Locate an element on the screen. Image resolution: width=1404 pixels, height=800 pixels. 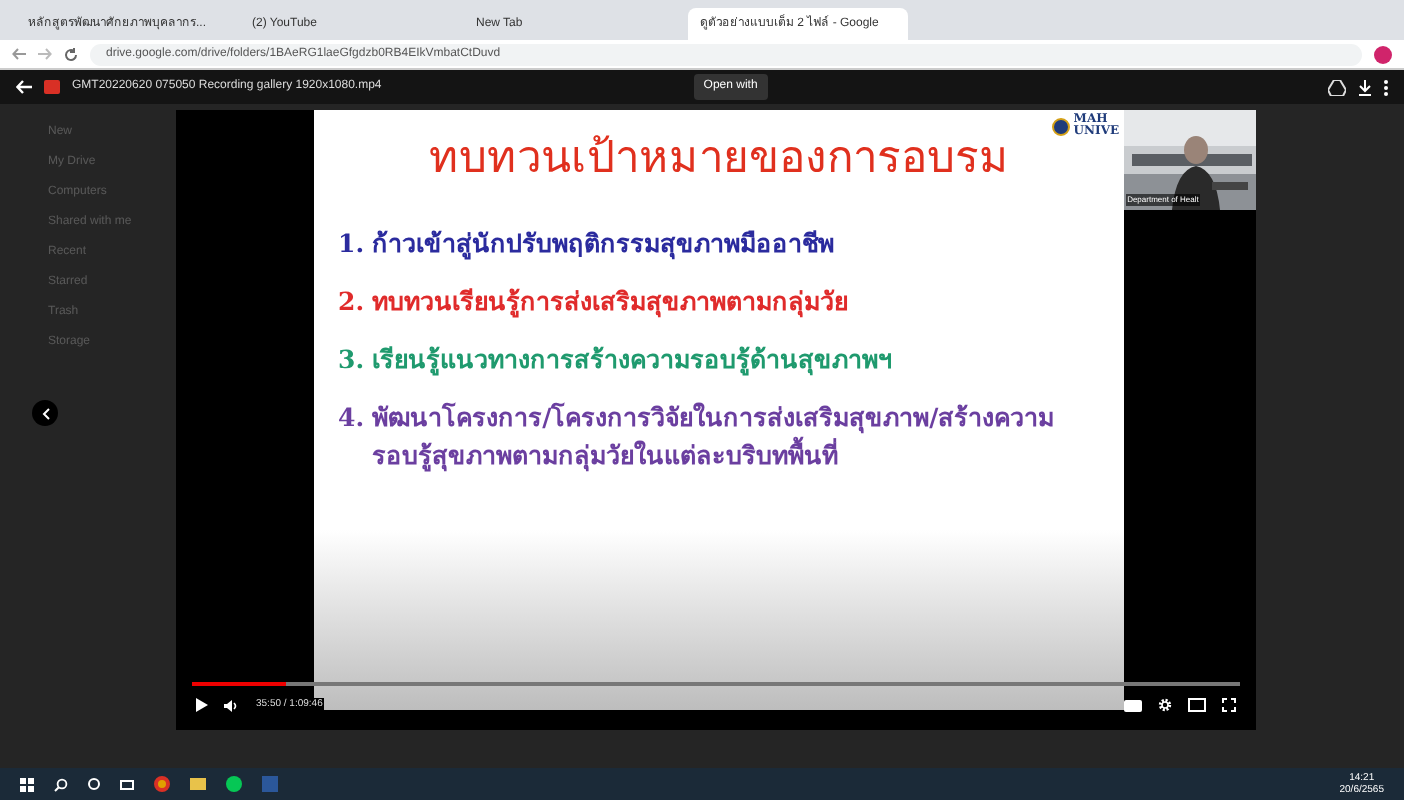
chevron-icon is located at coordinates (45, 413).